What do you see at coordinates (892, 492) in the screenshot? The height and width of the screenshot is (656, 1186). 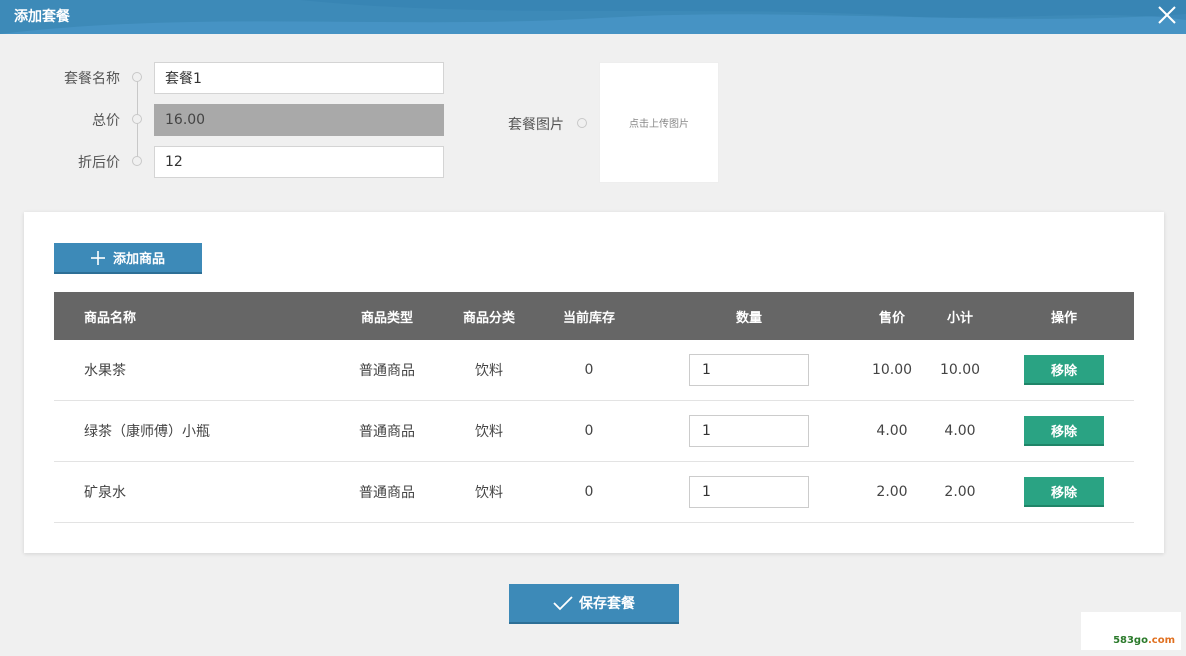 I see `cell-price: 2.00` at bounding box center [892, 492].